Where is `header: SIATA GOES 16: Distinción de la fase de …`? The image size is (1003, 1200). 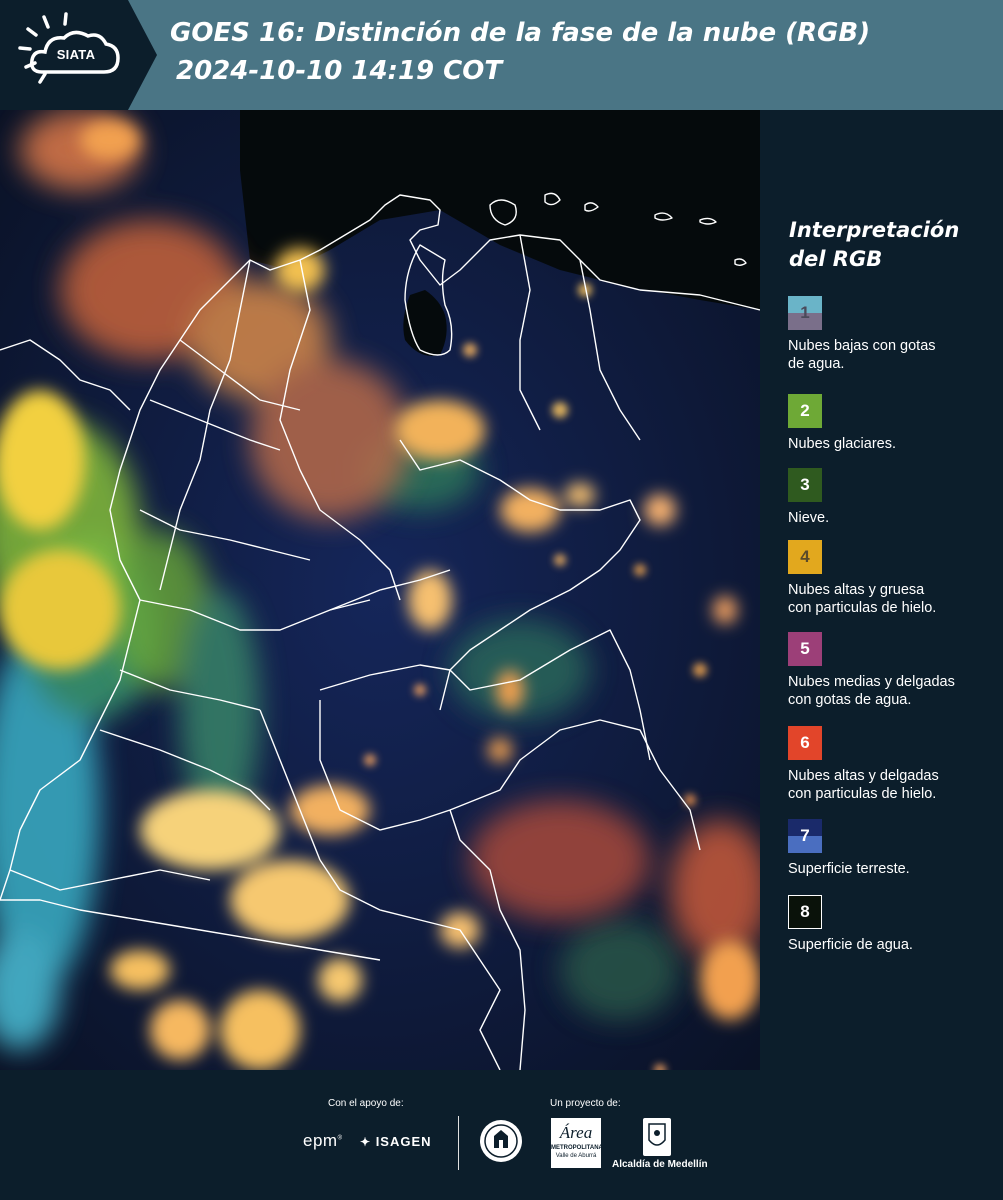 header: SIATA GOES 16: Distinción de la fase de … is located at coordinates (501, 55).